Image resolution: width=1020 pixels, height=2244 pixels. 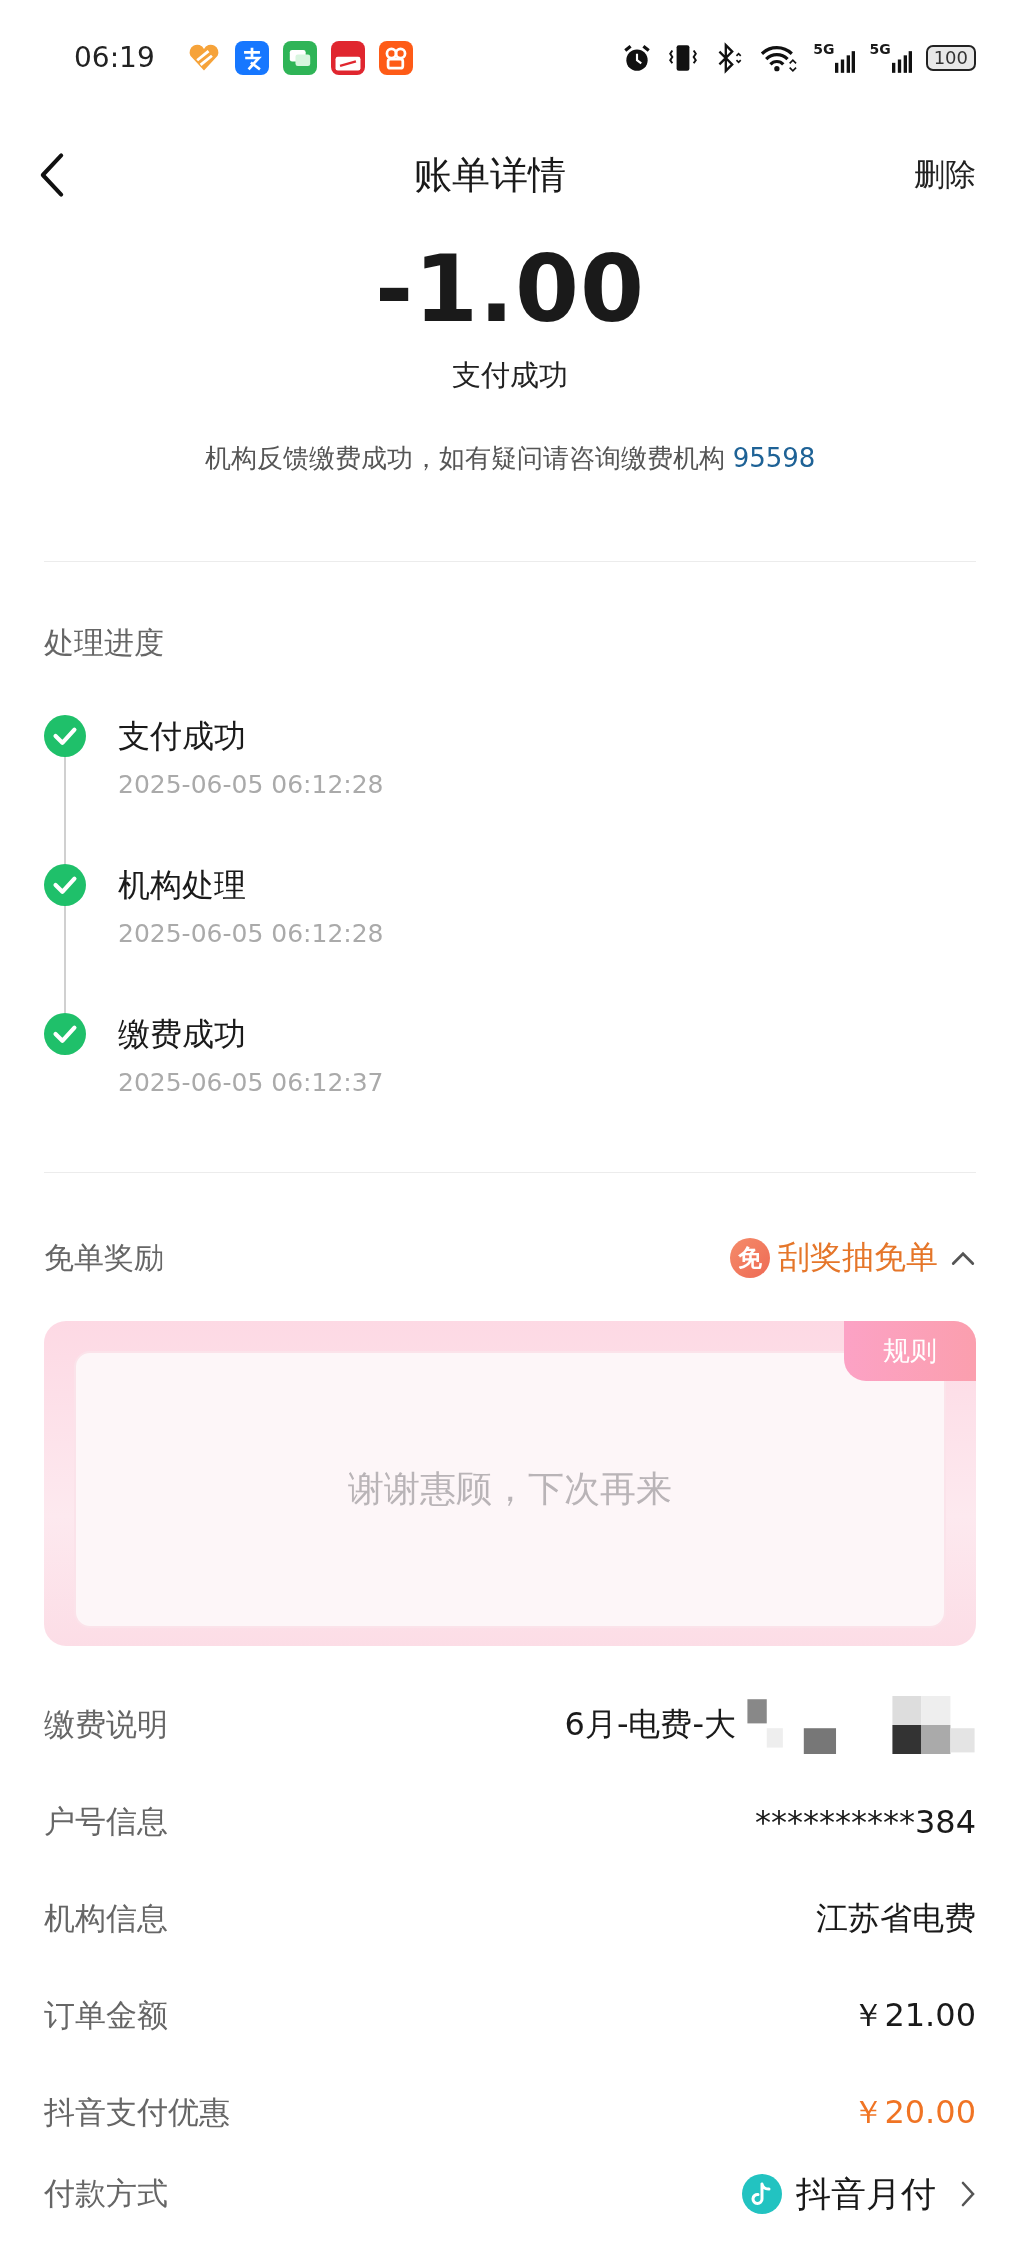 What do you see at coordinates (865, 1821) in the screenshot?
I see `row-value: **********384` at bounding box center [865, 1821].